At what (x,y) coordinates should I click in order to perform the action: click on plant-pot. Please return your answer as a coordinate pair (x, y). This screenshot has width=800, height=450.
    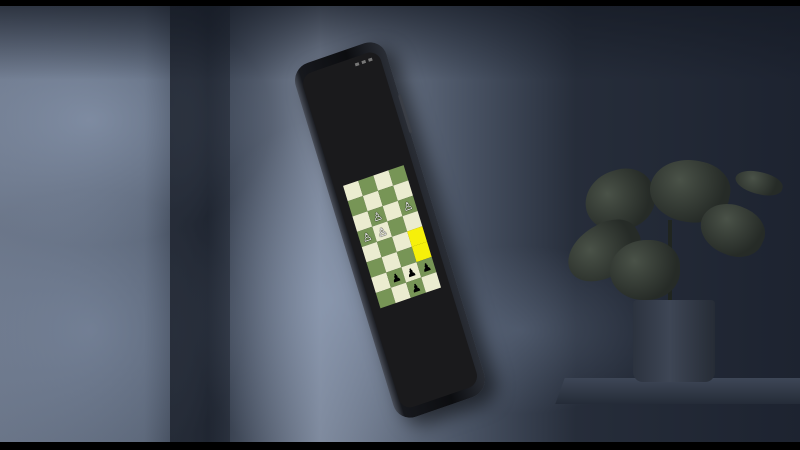
    Looking at the image, I should click on (674, 341).